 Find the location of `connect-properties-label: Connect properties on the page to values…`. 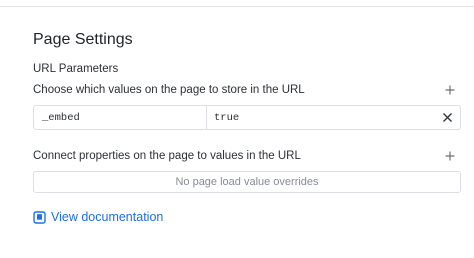

connect-properties-label: Connect properties on the page to values… is located at coordinates (167, 156).